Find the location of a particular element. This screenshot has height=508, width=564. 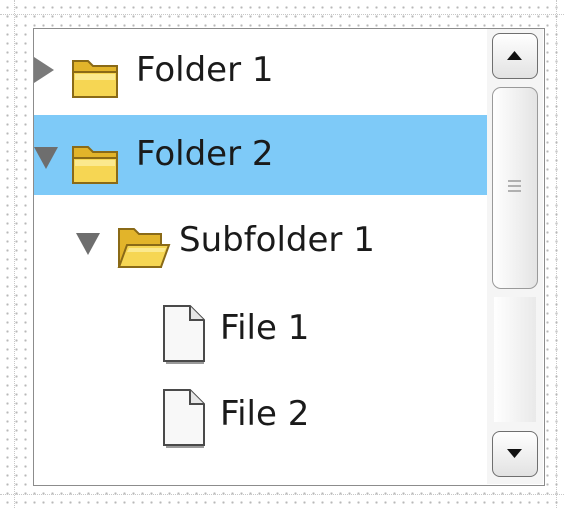

arrow-up-icon is located at coordinates (514, 55).